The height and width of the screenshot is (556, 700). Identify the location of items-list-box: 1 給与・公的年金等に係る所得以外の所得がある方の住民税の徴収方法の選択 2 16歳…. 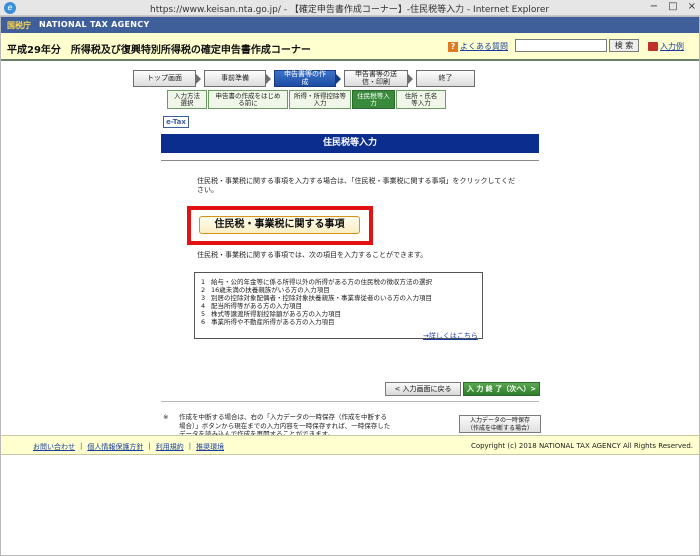
(338, 306).